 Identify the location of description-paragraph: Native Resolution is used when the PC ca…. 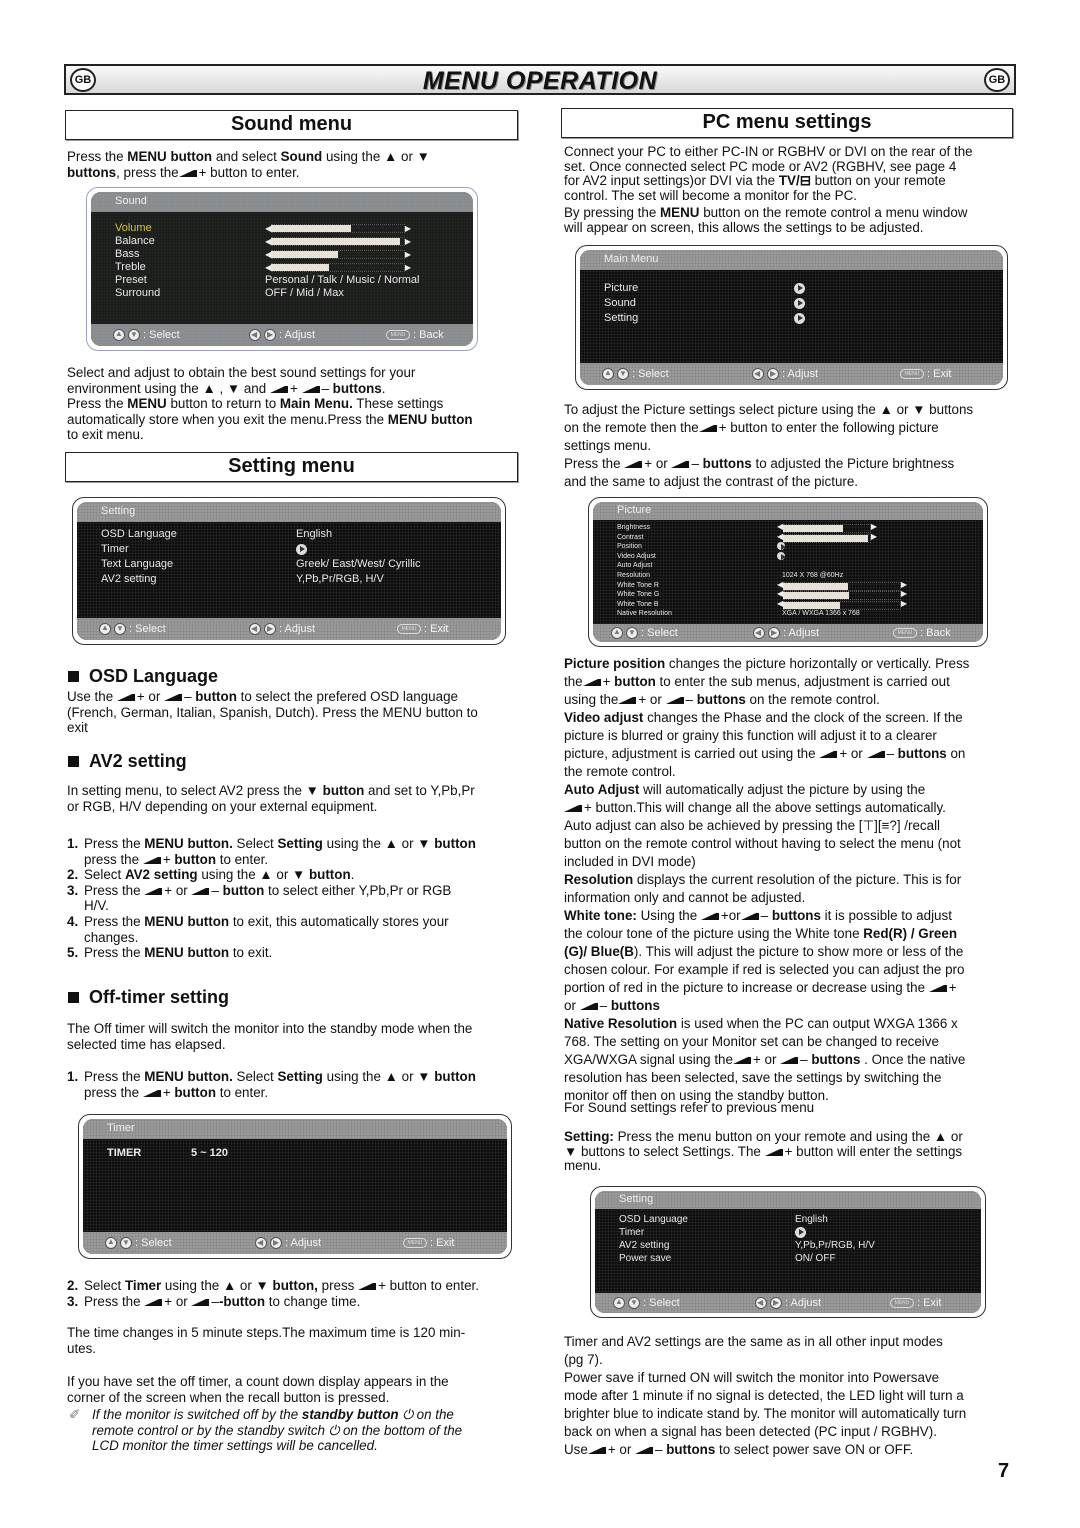
(794, 1060).